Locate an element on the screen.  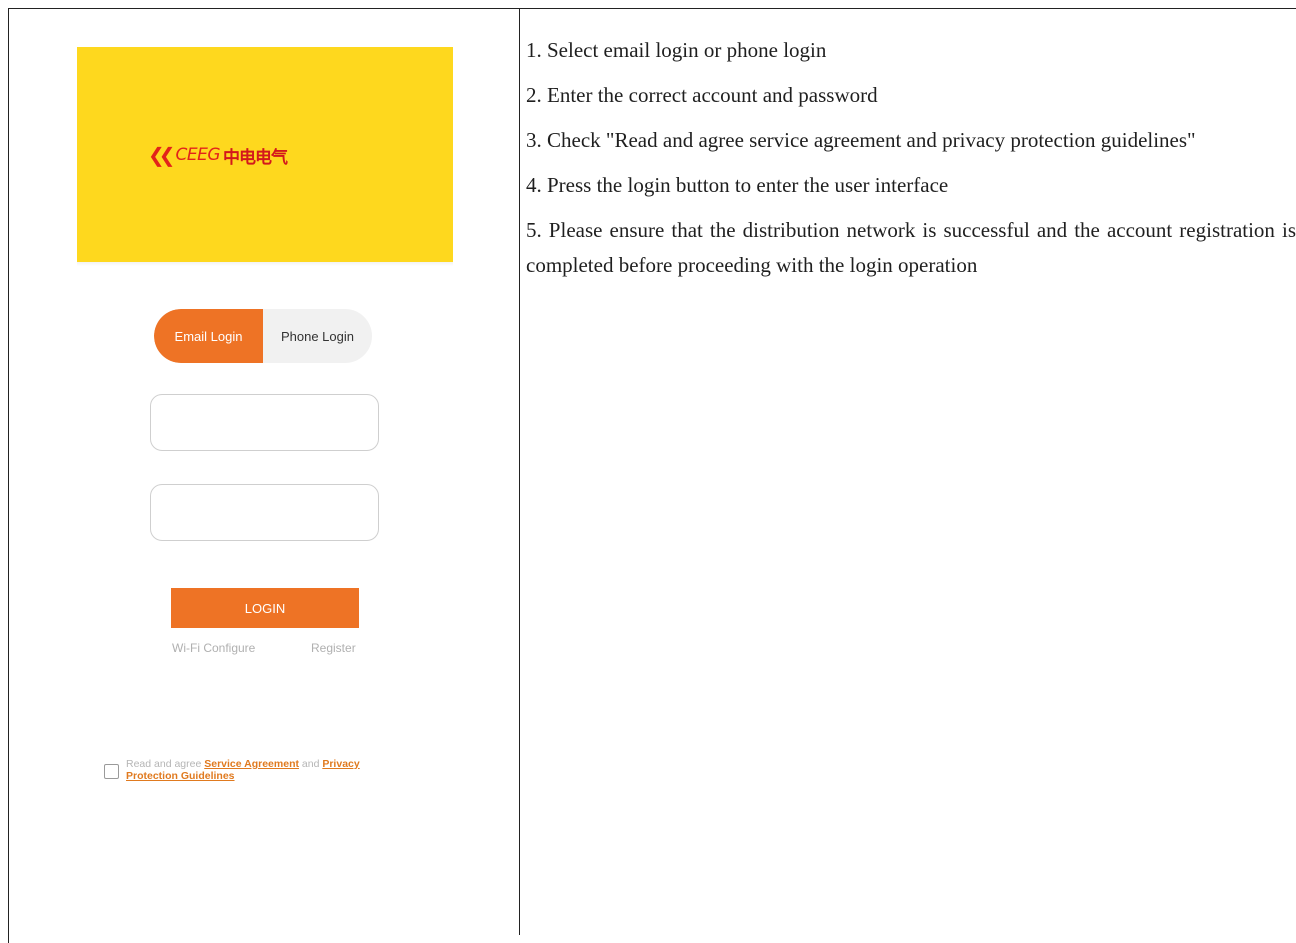
email-field is located at coordinates (264, 422).